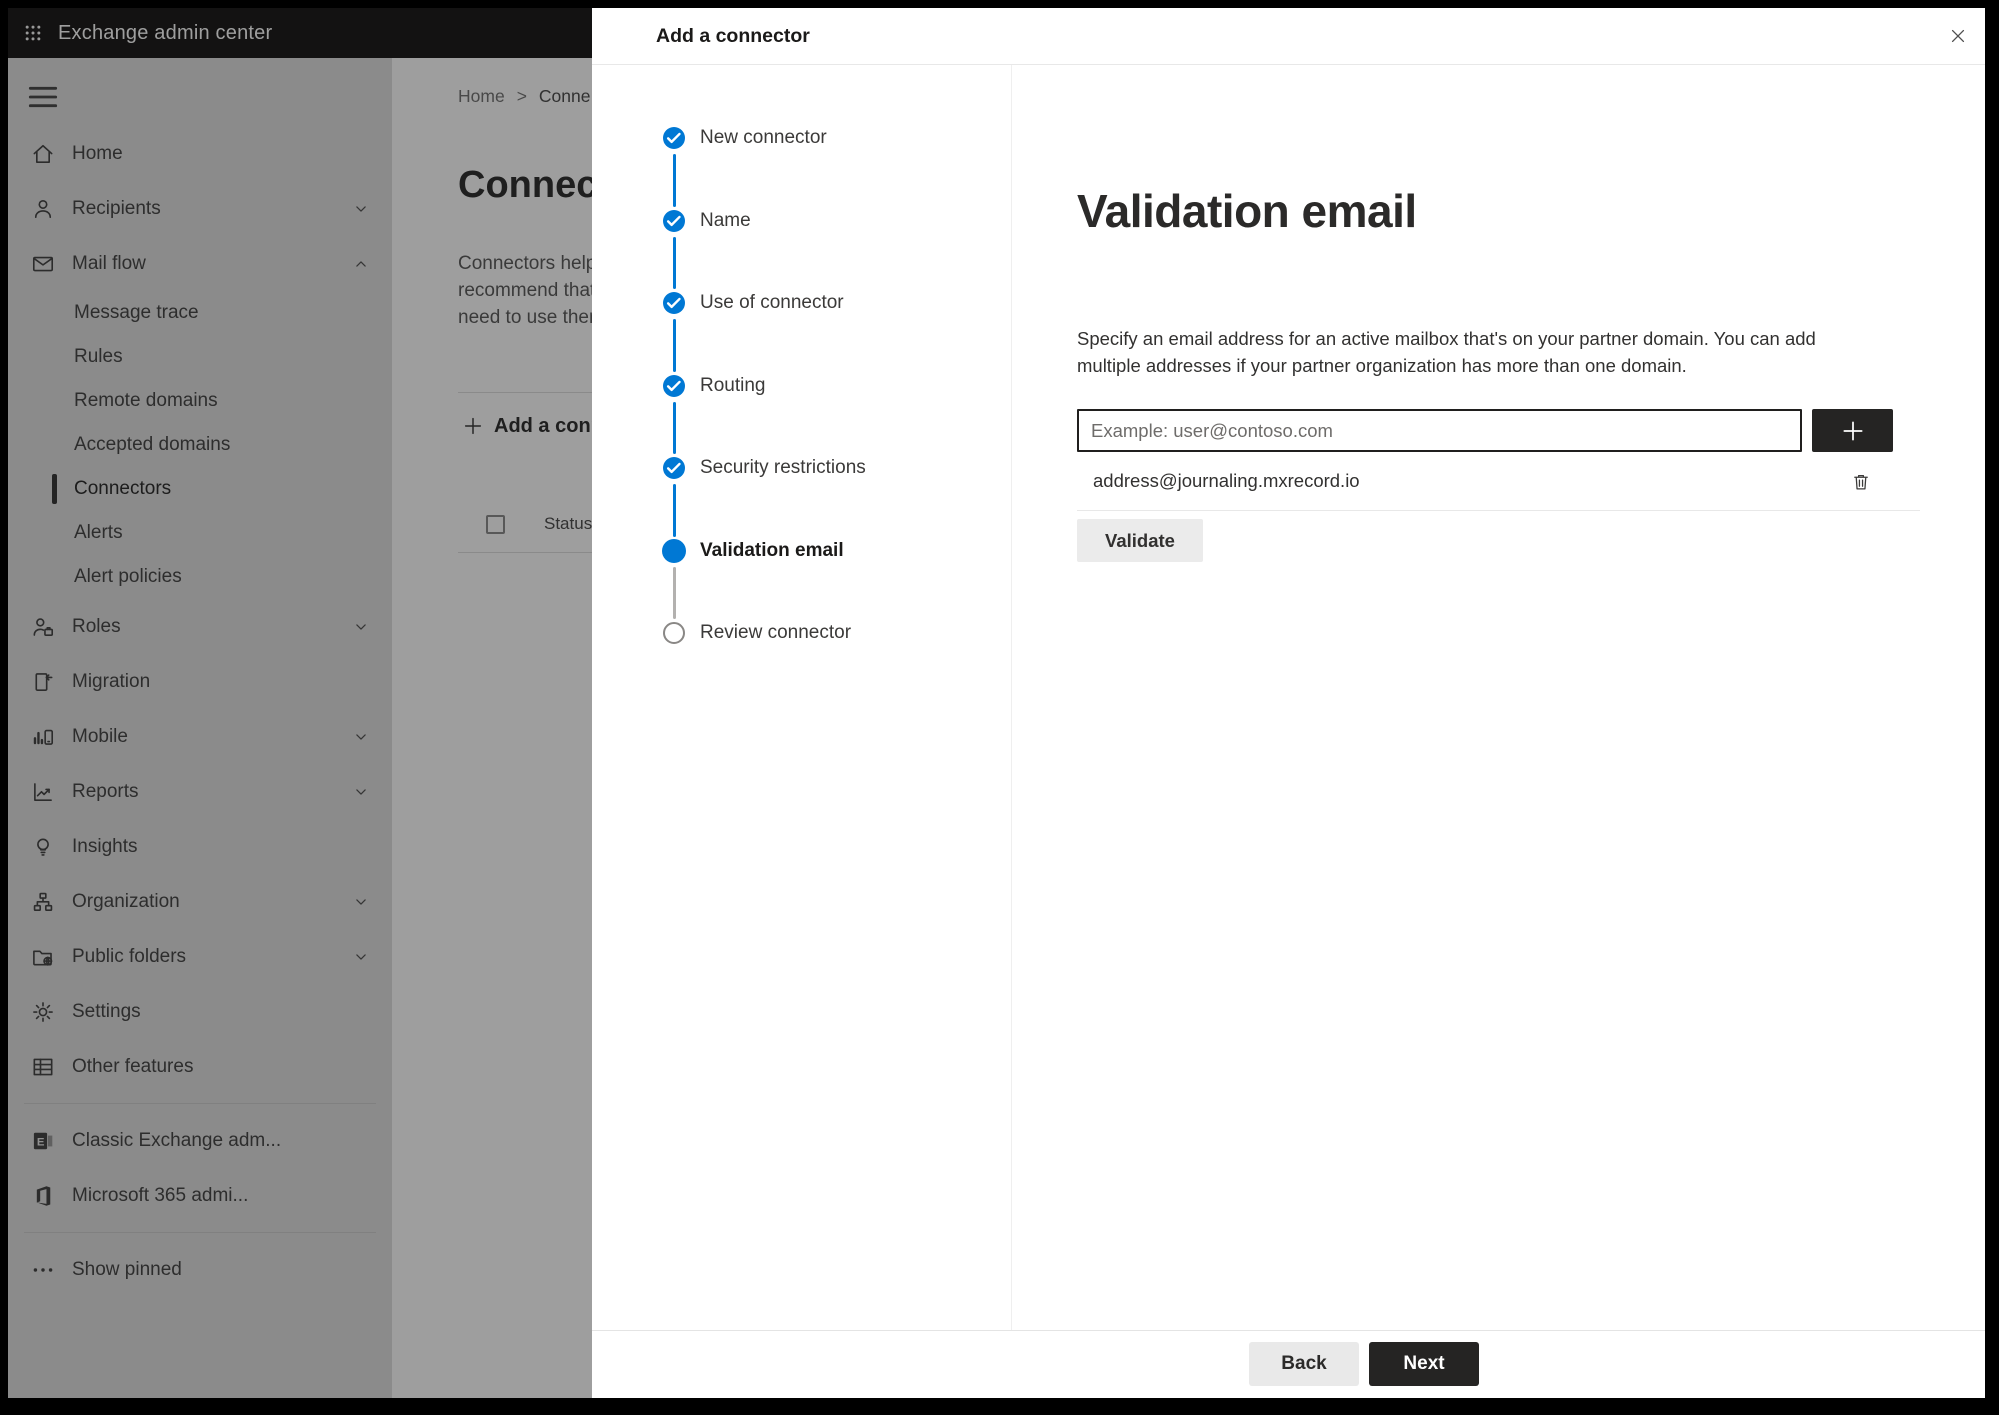 Image resolution: width=1999 pixels, height=1415 pixels. I want to click on wizard-step-validation-email: Validation email, so click(801, 552).